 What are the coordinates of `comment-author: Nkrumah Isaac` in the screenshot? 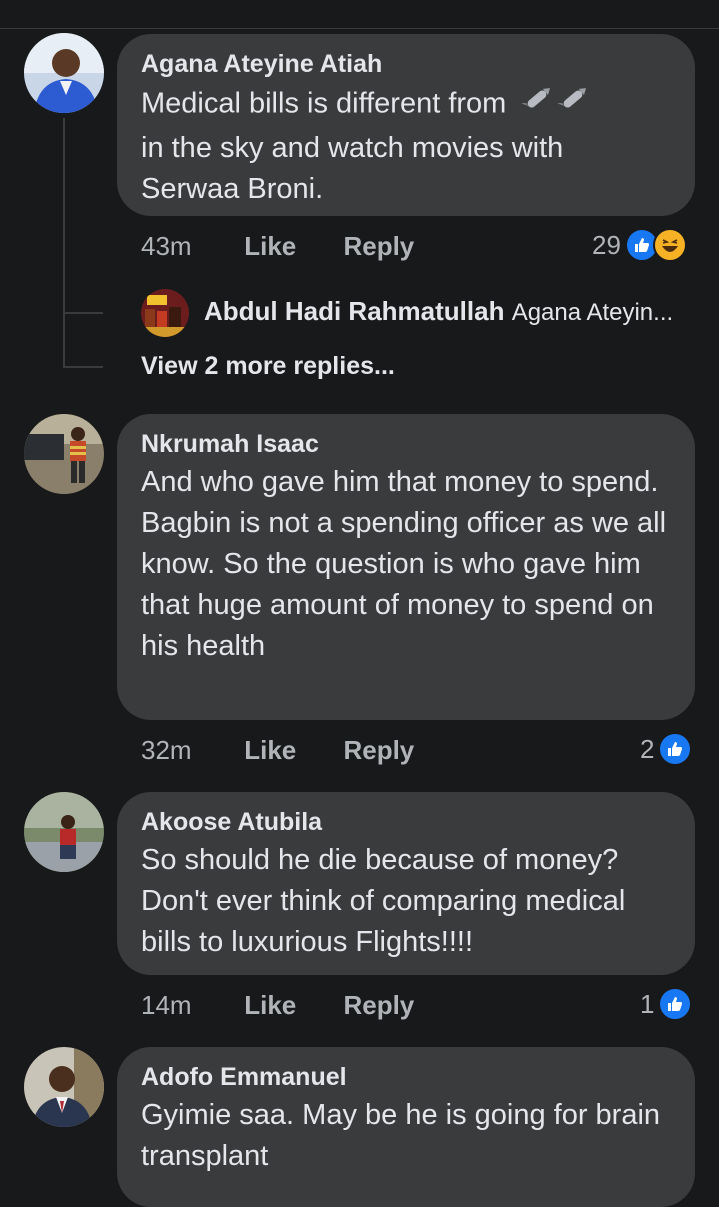 It's located at (406, 444).